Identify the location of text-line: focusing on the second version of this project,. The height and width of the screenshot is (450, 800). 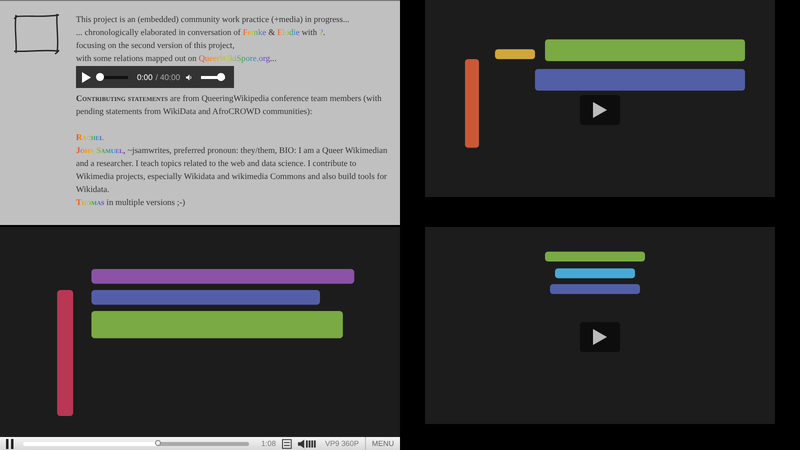
(156, 45).